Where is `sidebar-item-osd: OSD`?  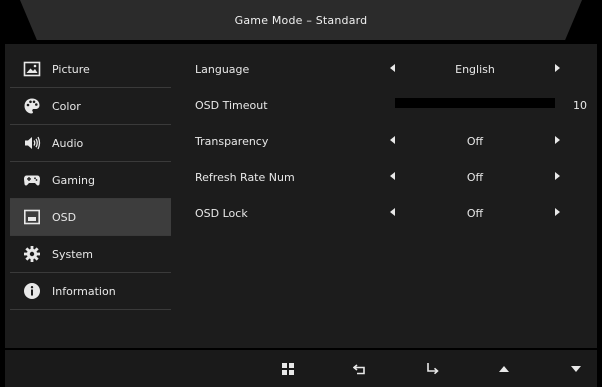
sidebar-item-osd: OSD is located at coordinates (90, 217).